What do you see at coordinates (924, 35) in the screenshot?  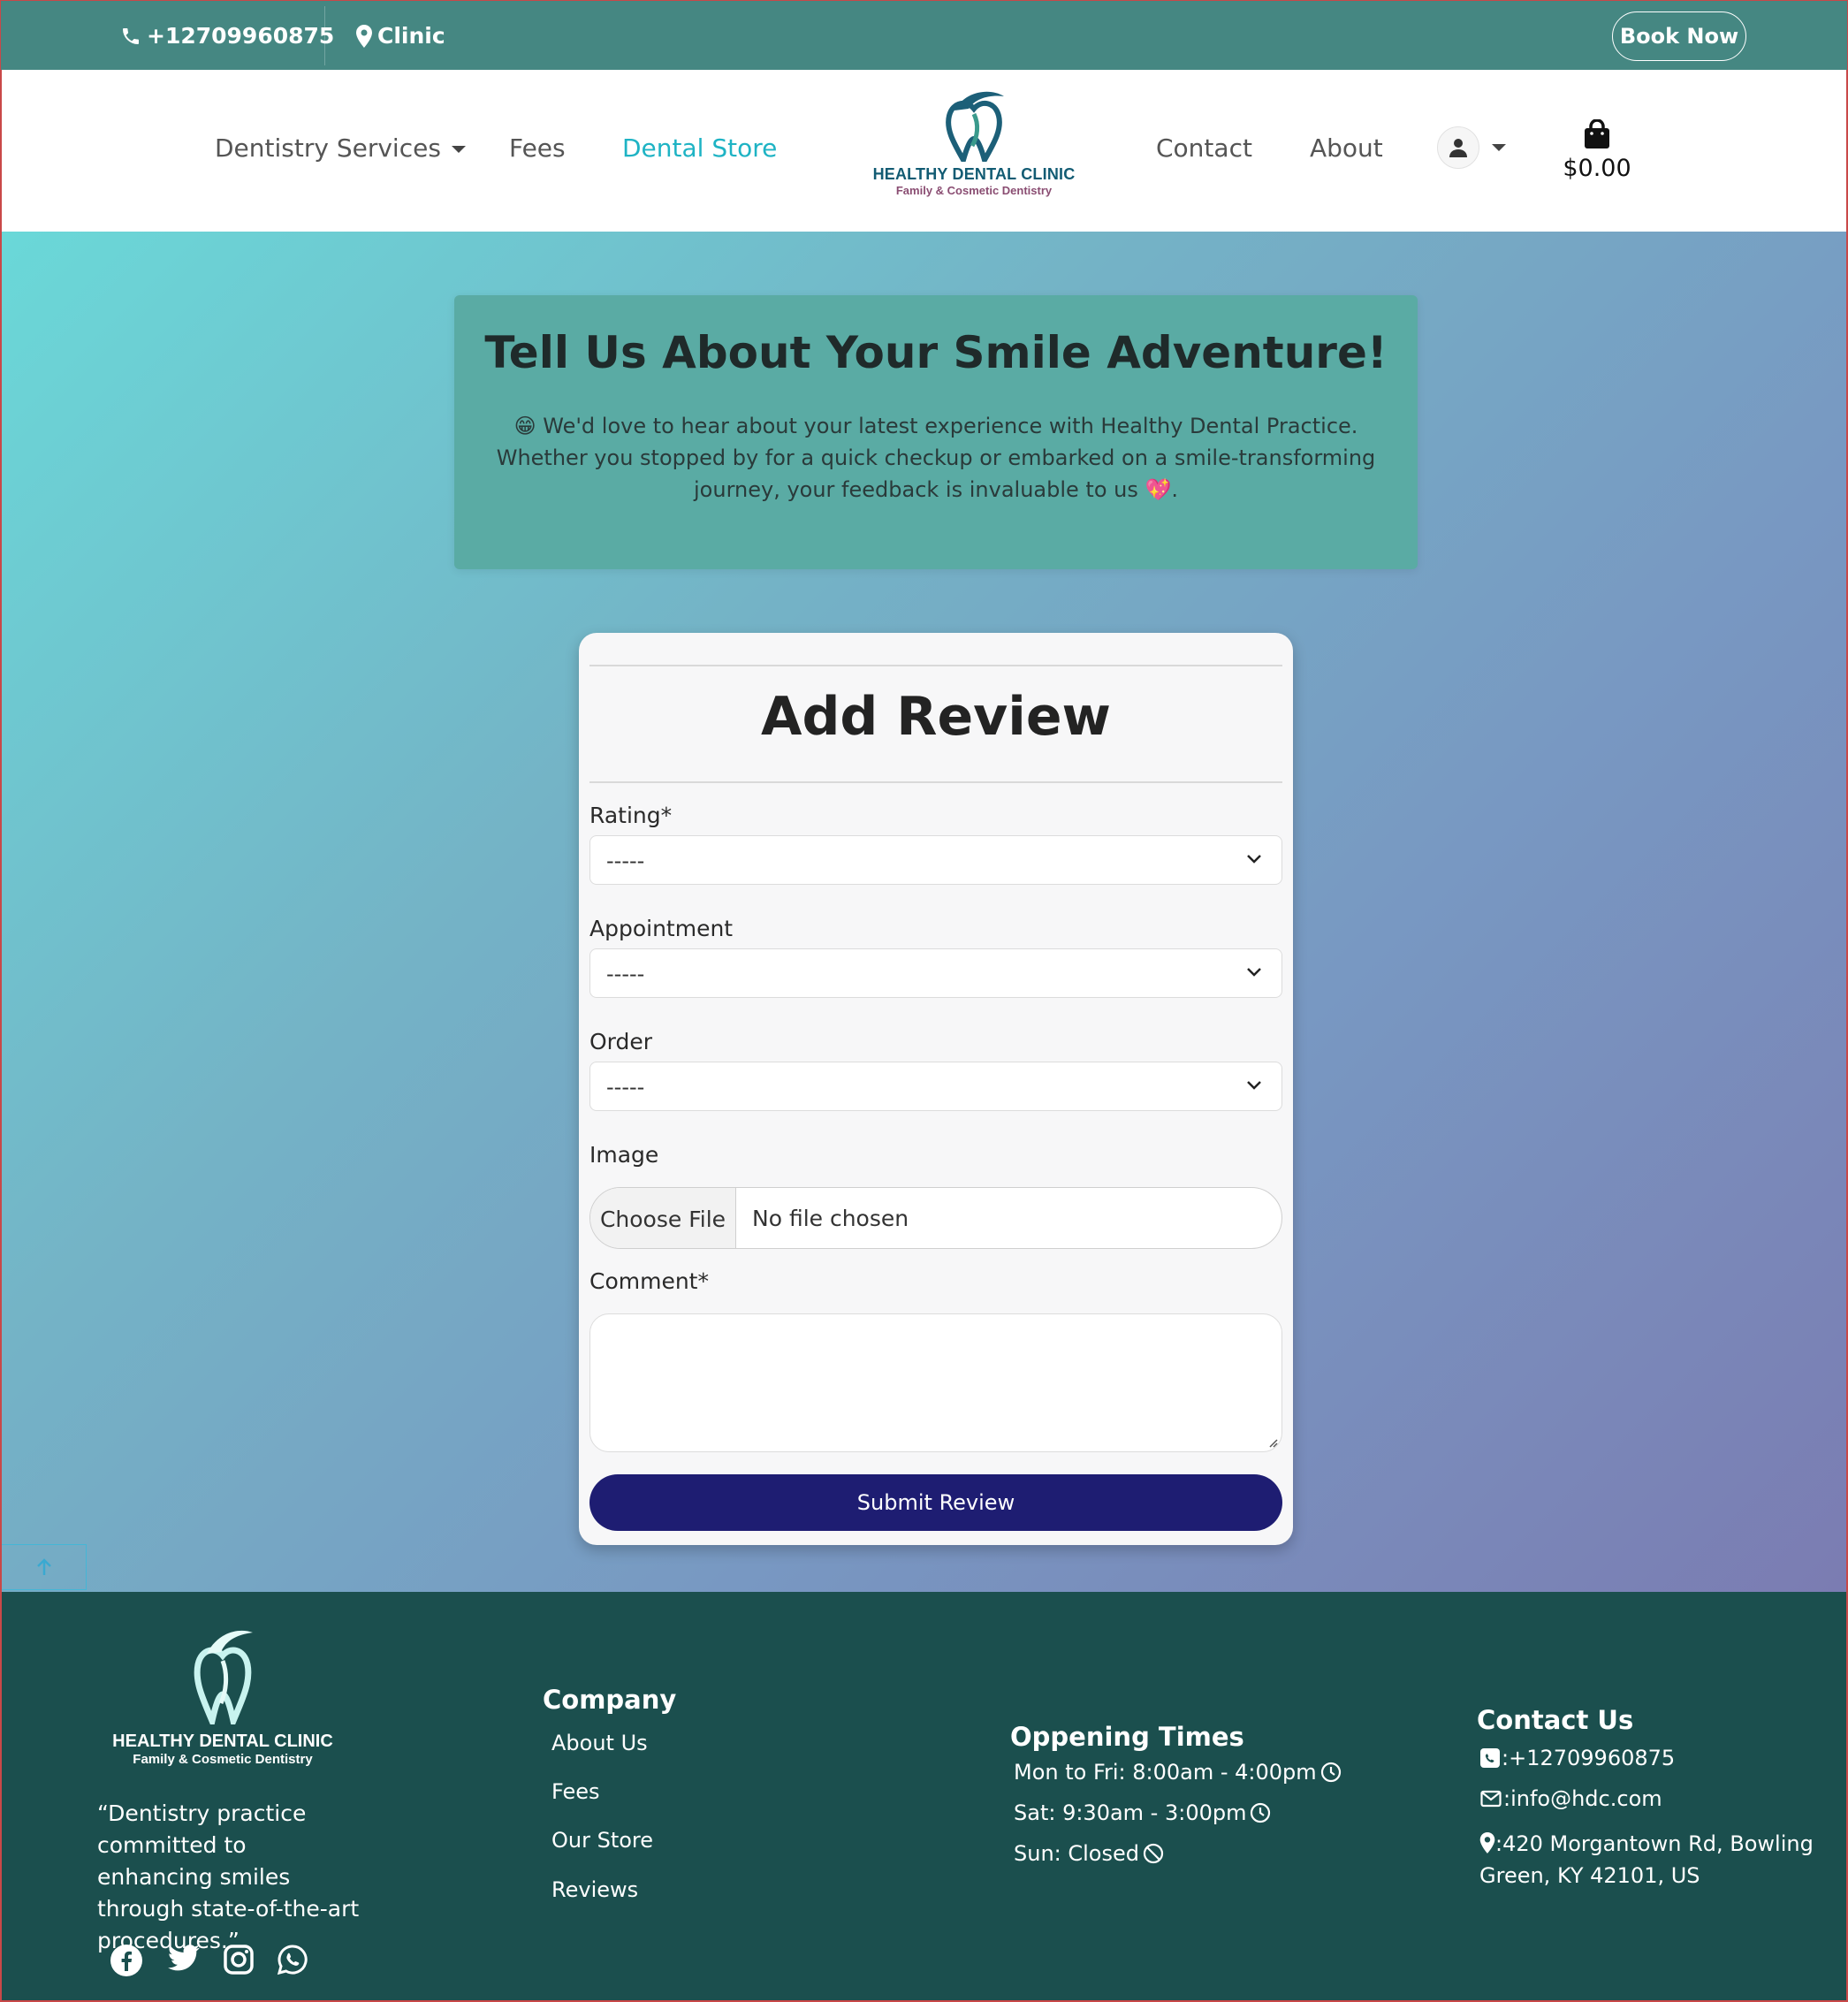 I see `top-bar: +12709960875 Clinic Book Now` at bounding box center [924, 35].